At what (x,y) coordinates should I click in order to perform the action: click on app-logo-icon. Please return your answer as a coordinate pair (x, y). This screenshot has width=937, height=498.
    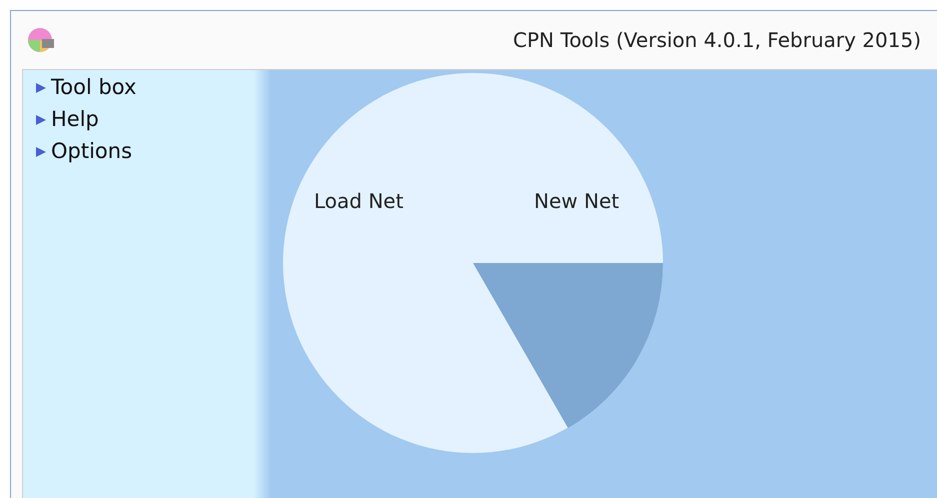
    Looking at the image, I should click on (42, 40).